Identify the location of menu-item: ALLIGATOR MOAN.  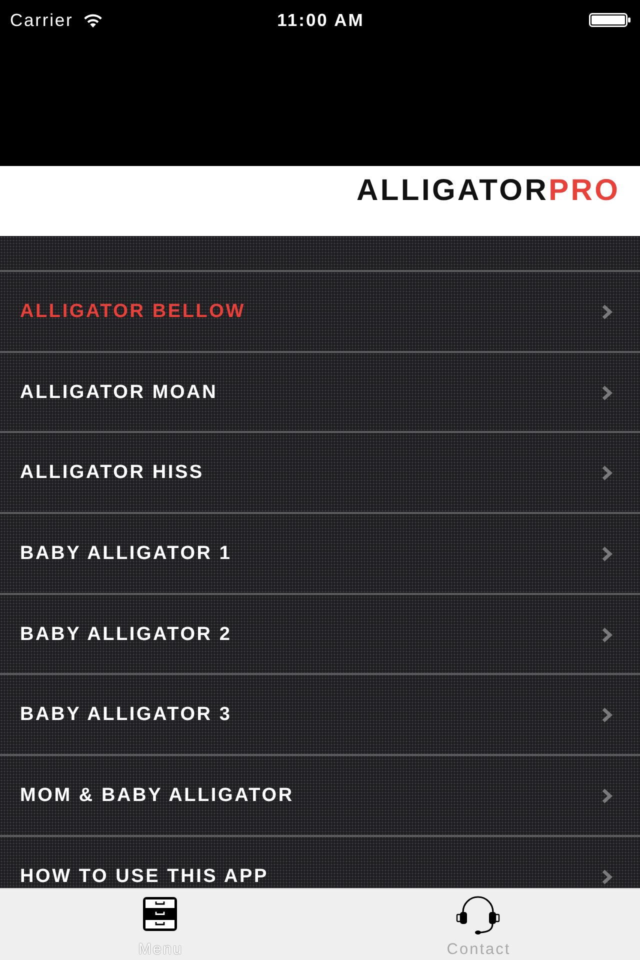
(320, 391).